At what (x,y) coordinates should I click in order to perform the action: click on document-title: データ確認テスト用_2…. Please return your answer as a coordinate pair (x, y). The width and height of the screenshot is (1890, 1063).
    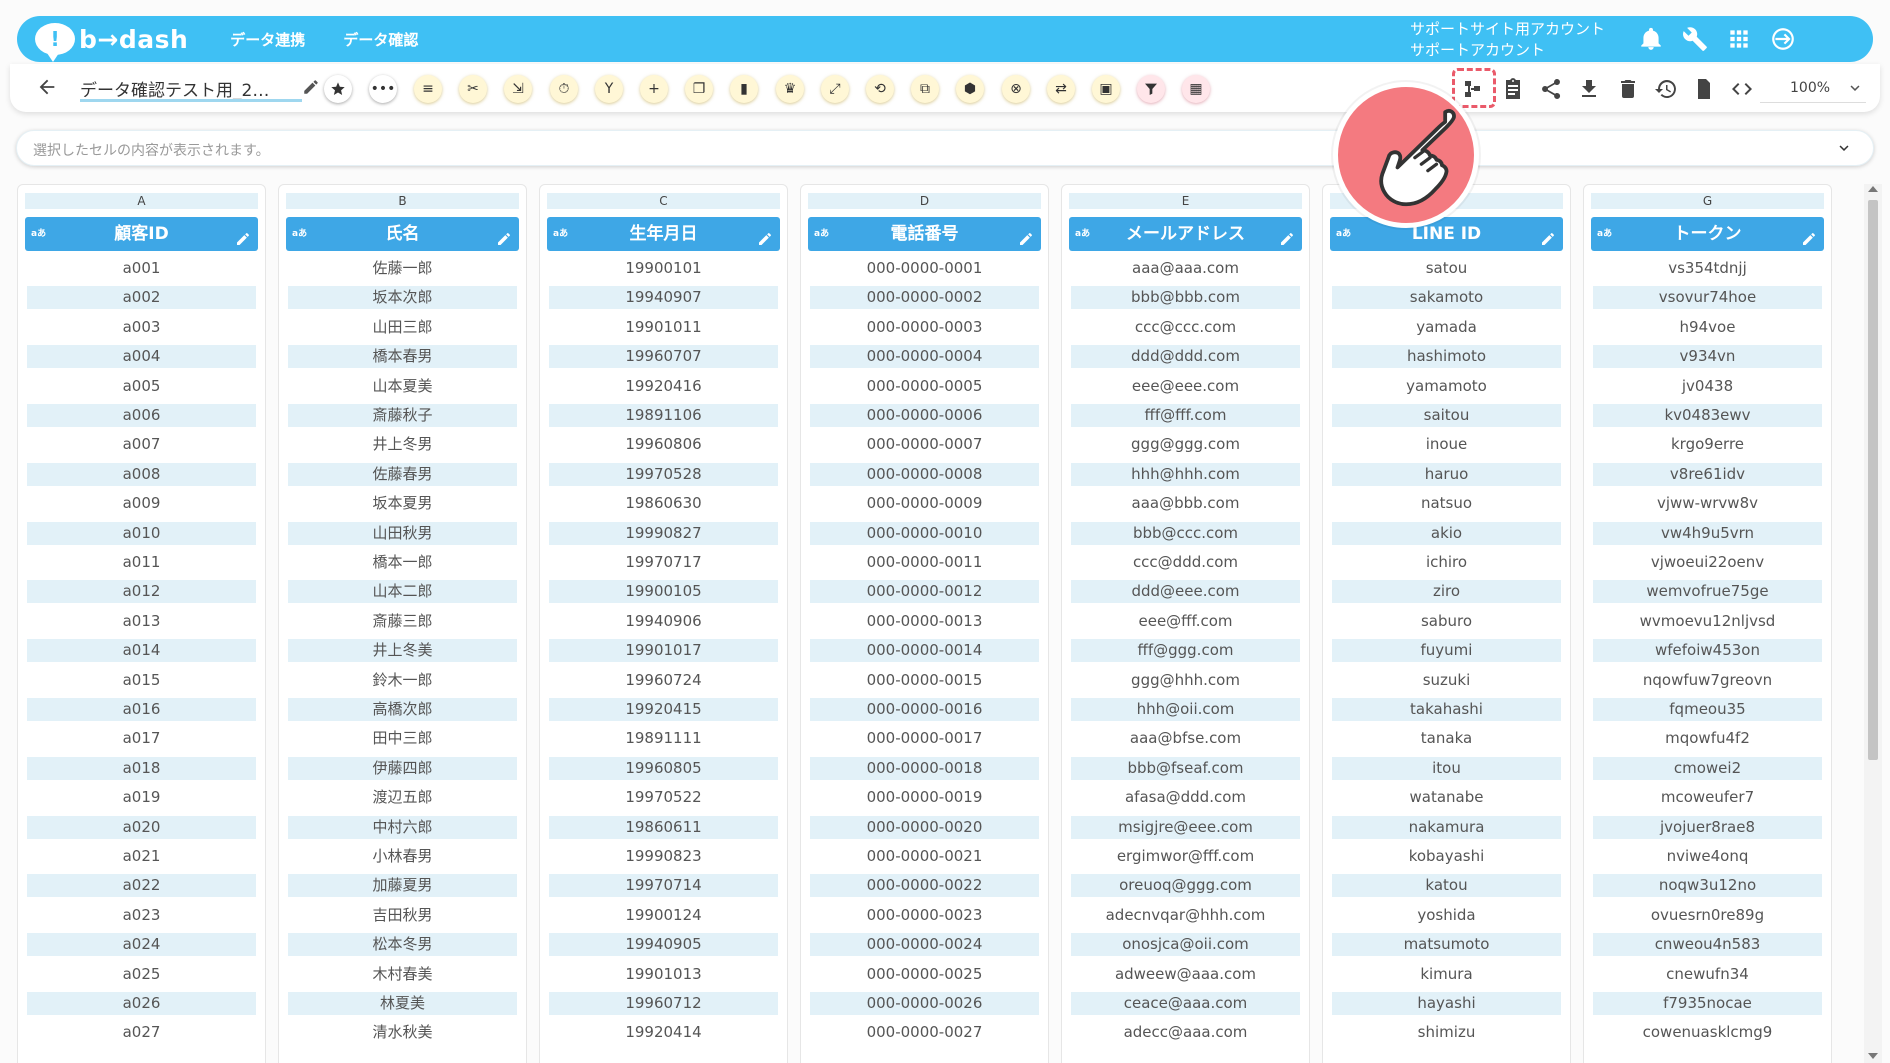
    Looking at the image, I should click on (191, 89).